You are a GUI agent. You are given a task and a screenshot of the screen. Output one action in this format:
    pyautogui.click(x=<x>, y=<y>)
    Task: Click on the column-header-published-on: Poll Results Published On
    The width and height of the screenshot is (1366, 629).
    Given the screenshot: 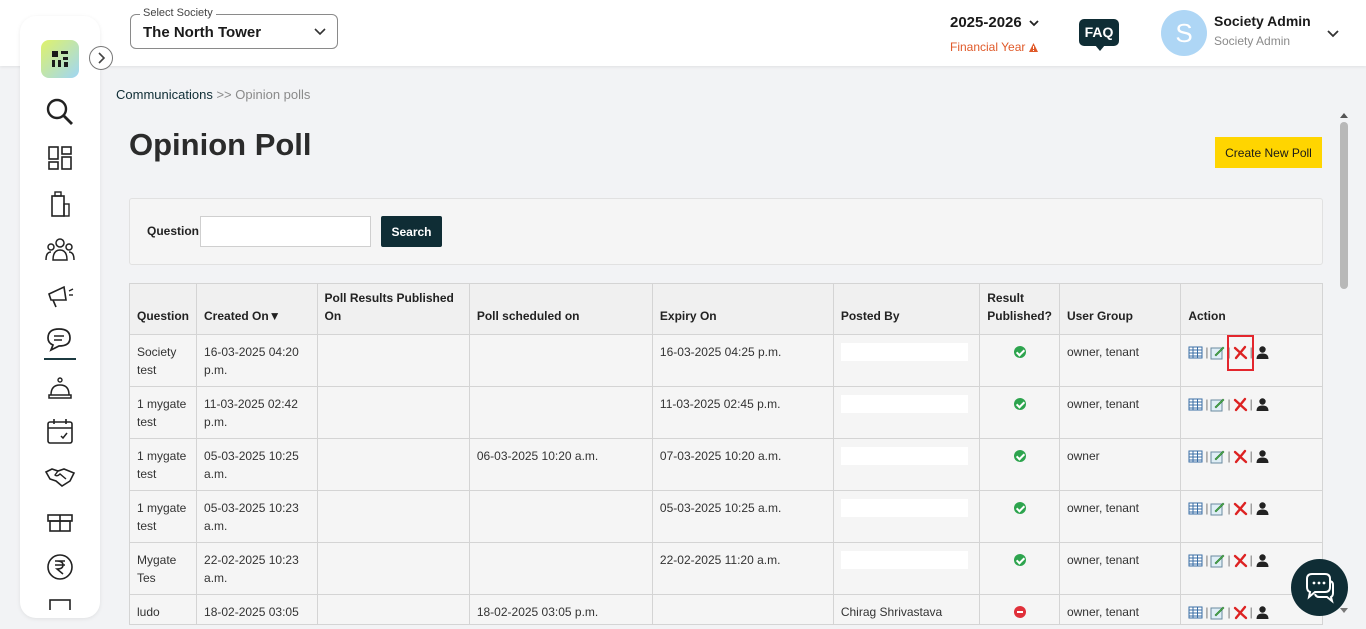 What is the action you would take?
    pyautogui.click(x=393, y=309)
    